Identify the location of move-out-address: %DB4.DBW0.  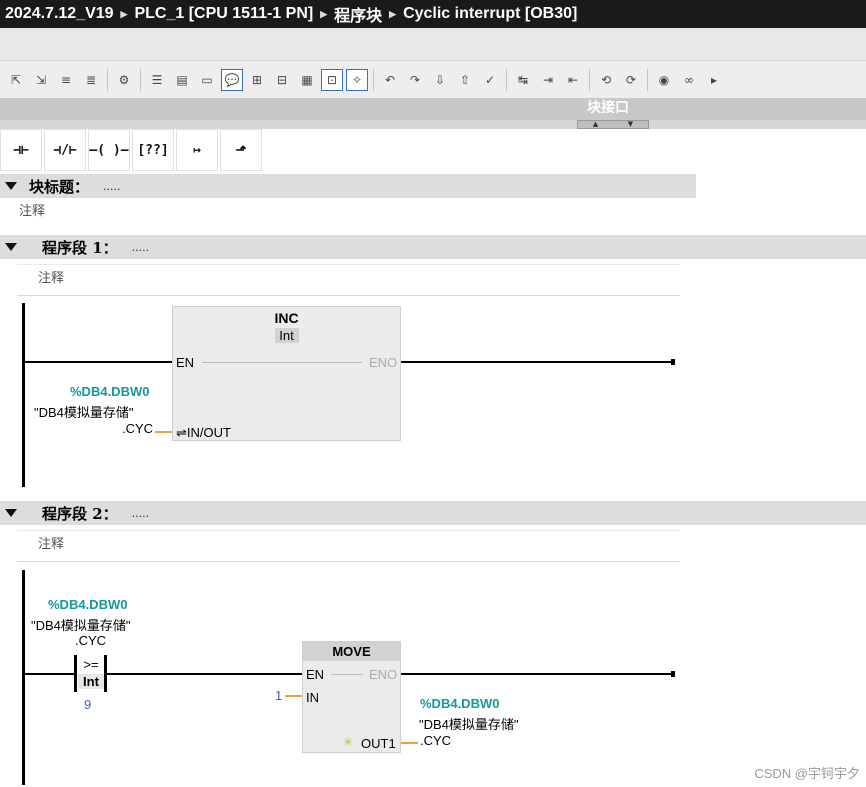
(459, 703).